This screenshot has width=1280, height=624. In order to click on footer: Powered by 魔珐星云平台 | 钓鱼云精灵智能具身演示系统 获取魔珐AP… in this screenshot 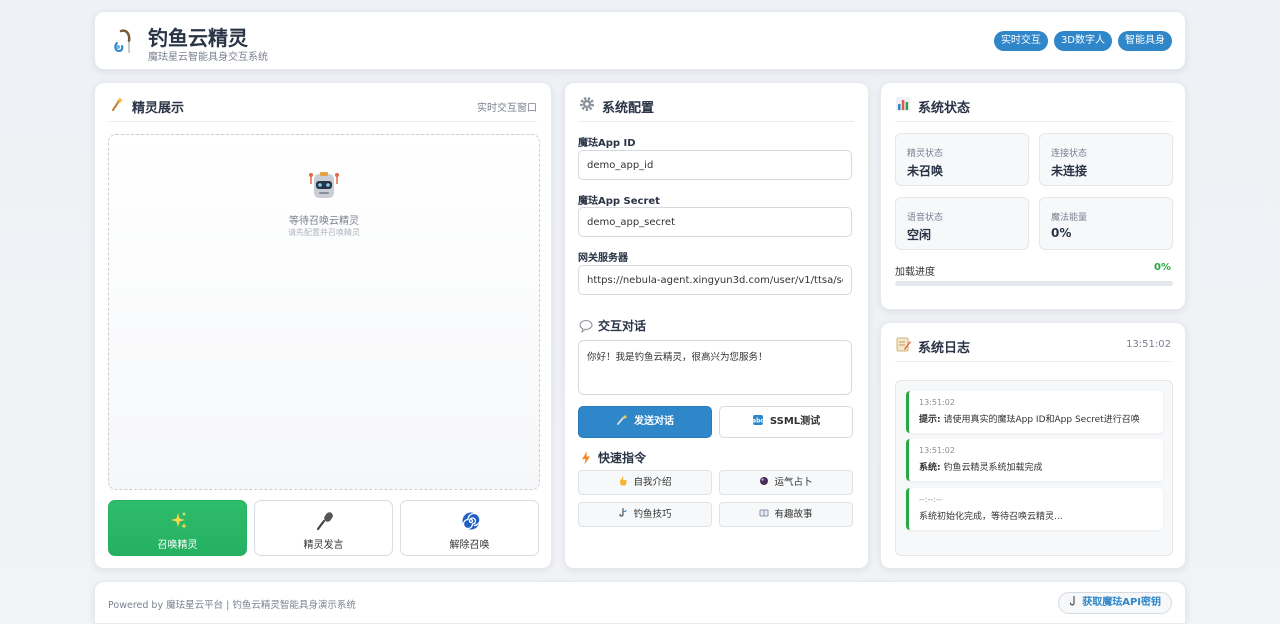, I will do `click(640, 602)`.